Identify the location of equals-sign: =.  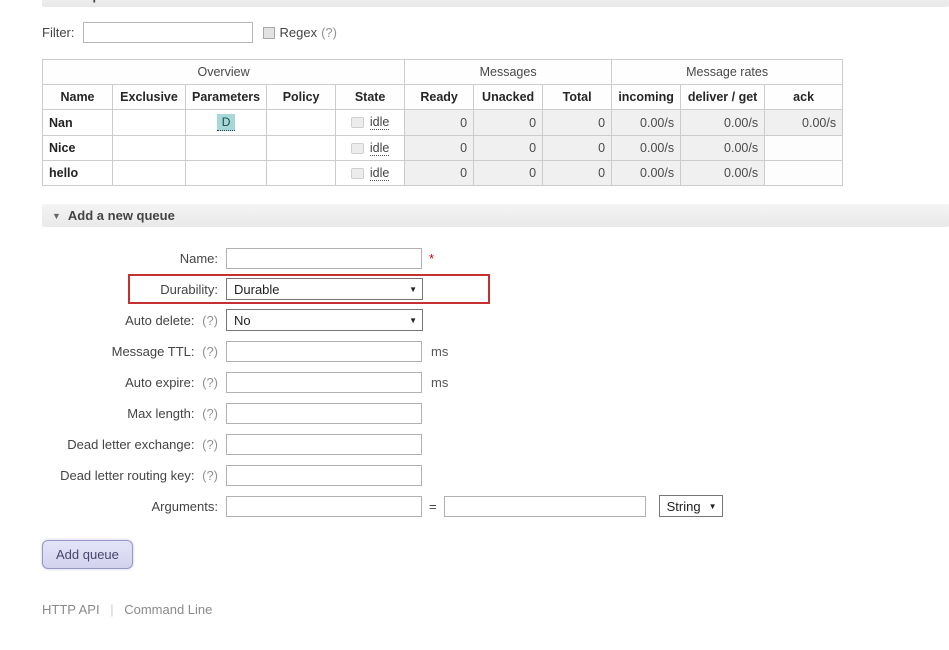
(433, 506).